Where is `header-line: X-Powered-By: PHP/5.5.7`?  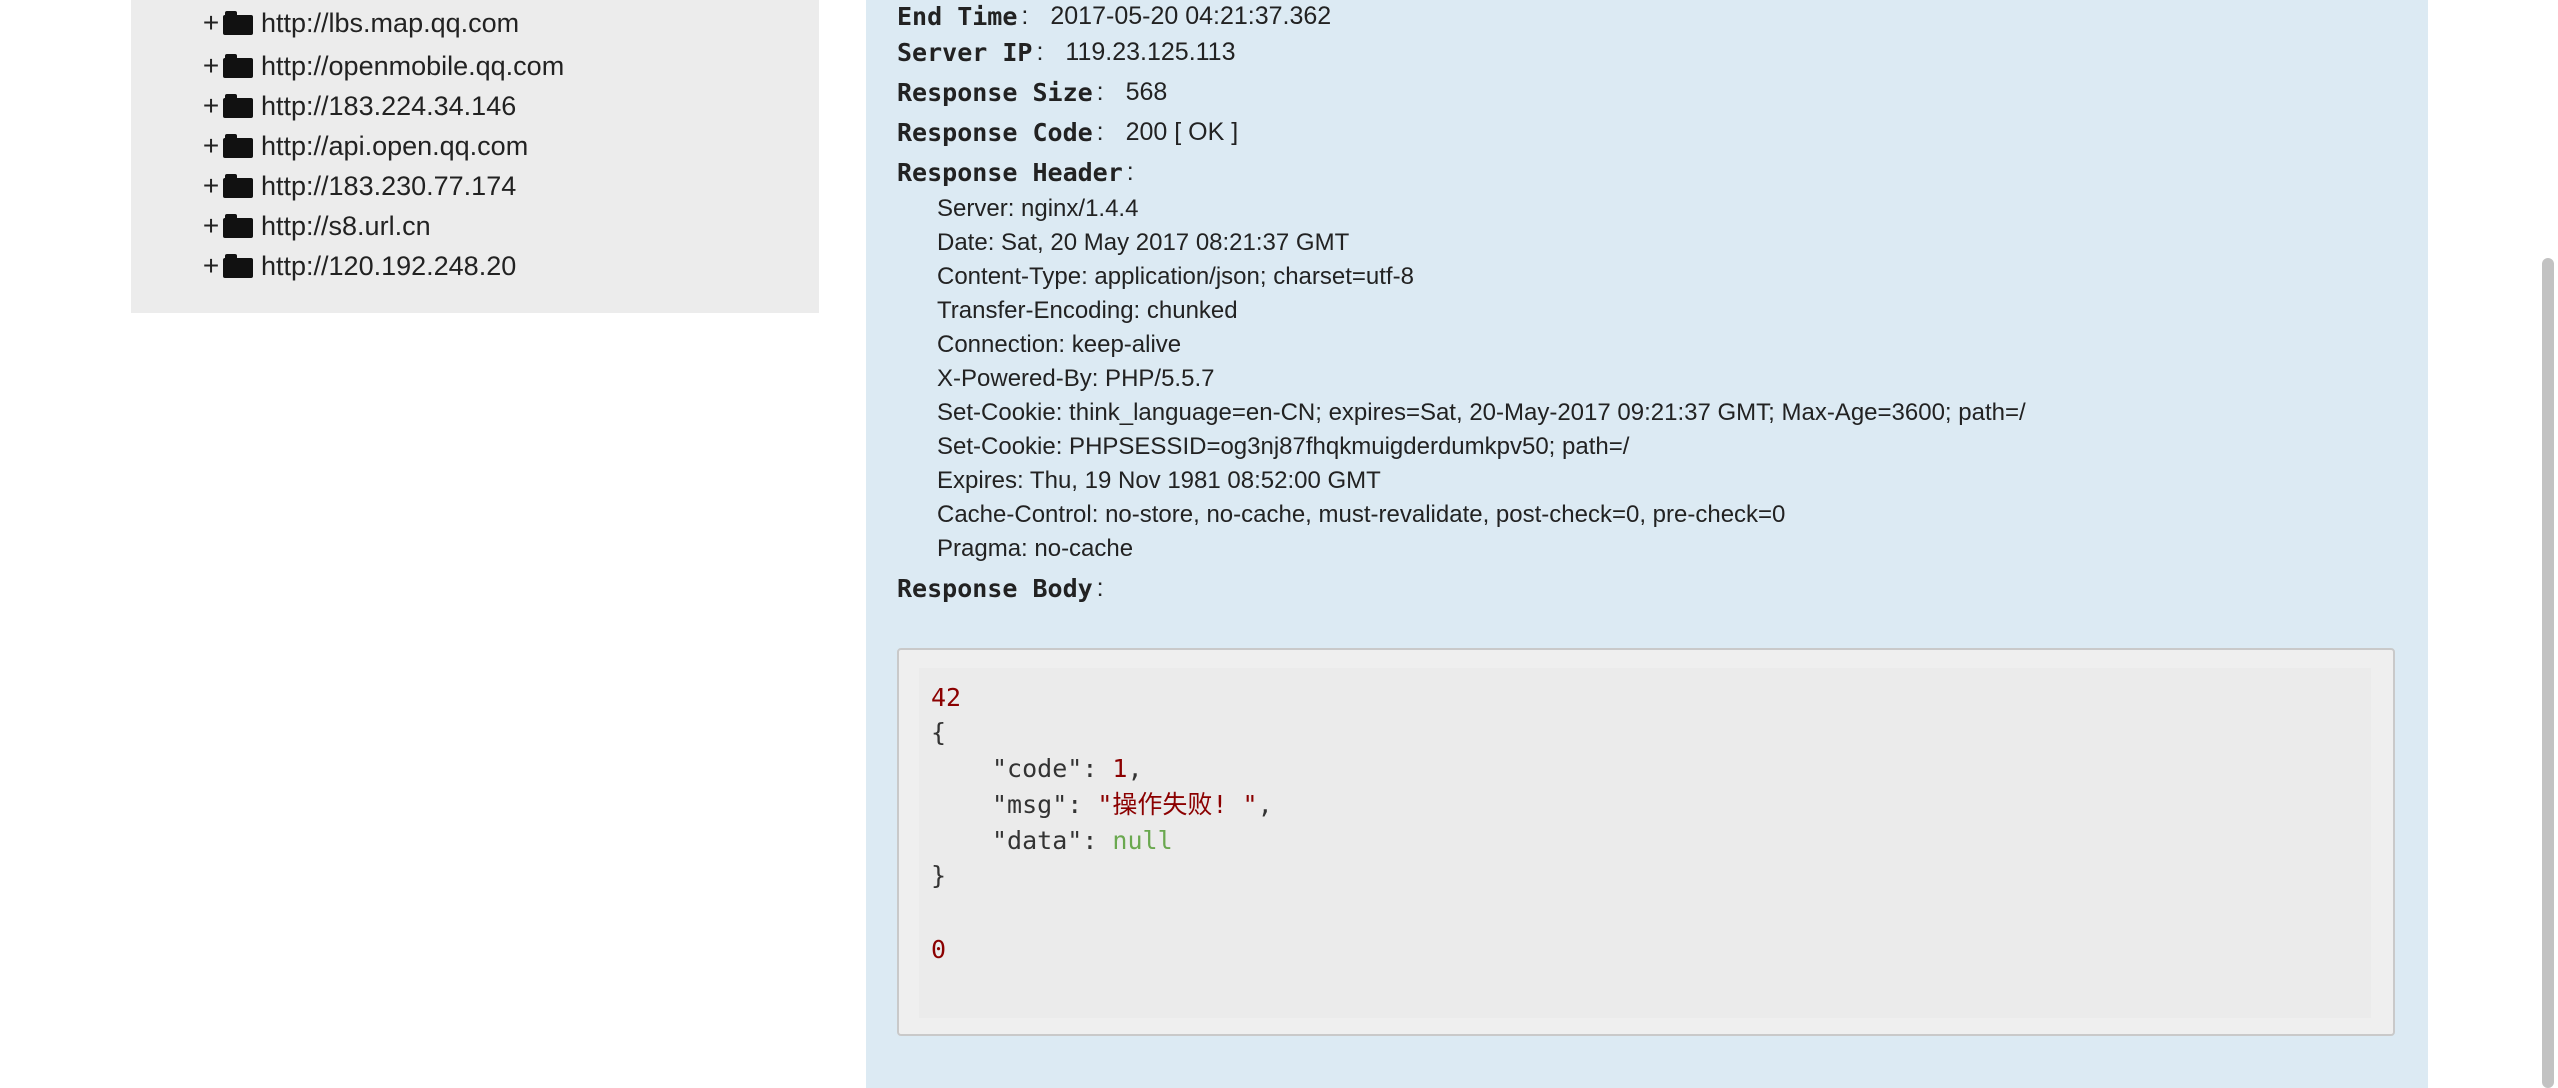 header-line: X-Powered-By: PHP/5.5.7 is located at coordinates (1076, 378).